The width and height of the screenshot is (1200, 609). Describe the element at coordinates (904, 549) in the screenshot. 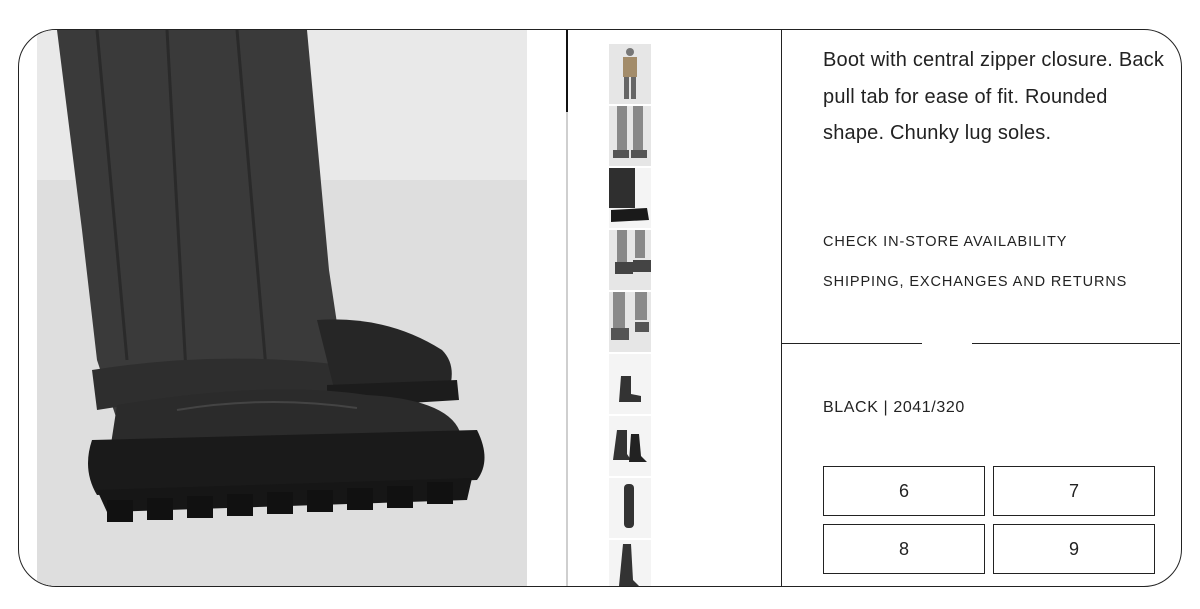

I see `size-option-8: 8` at that location.